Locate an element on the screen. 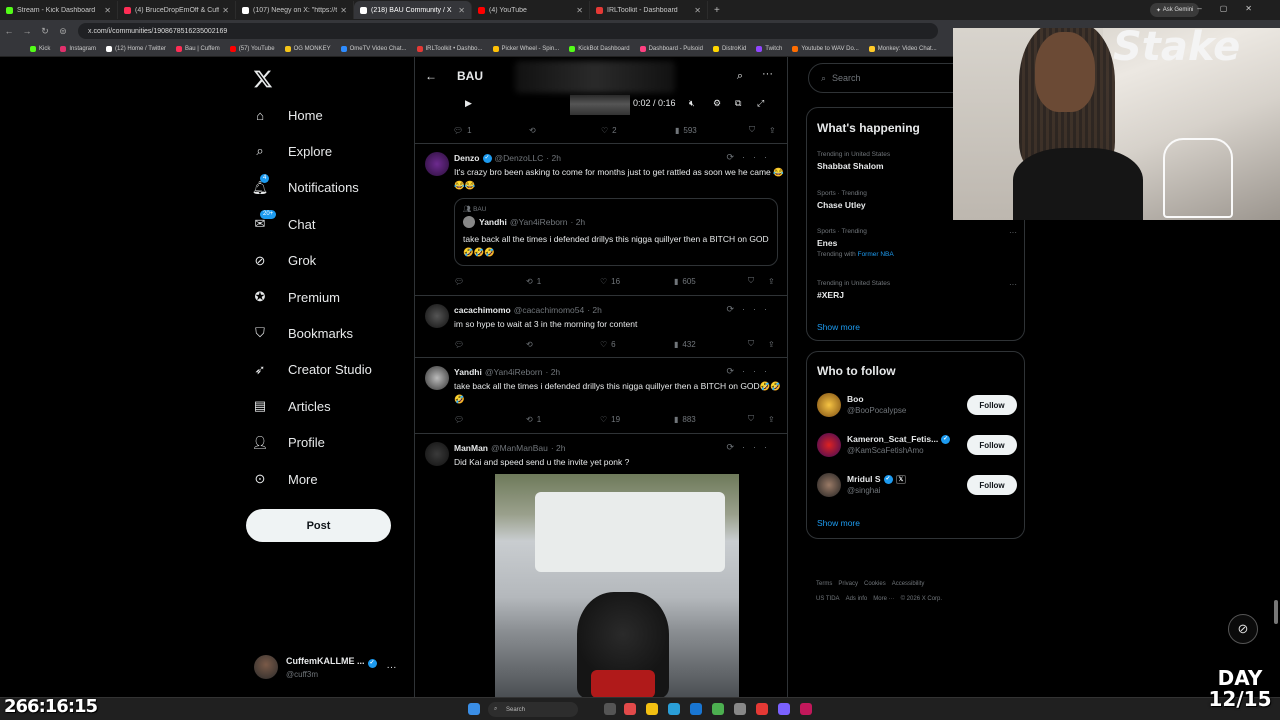 The width and height of the screenshot is (1280, 720). page-scrollbar is located at coordinates (1276, 612).